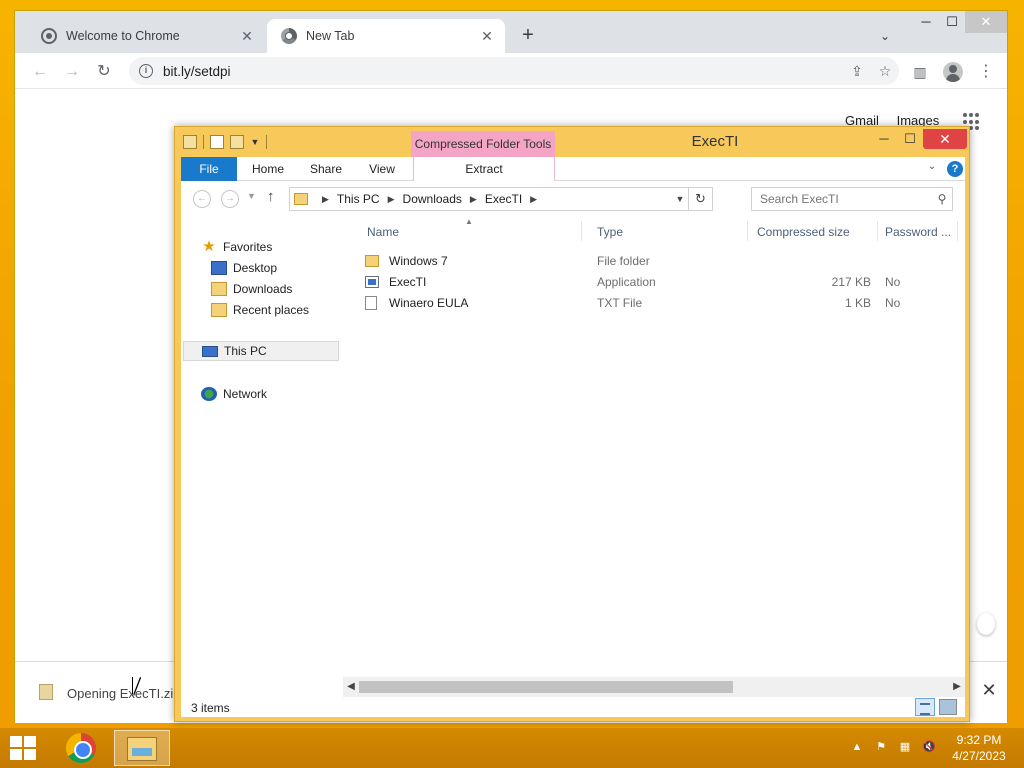 The image size is (1024, 768). Describe the element at coordinates (358, 199) in the screenshot. I see `breadcrumb-this-pc: This PC` at that location.